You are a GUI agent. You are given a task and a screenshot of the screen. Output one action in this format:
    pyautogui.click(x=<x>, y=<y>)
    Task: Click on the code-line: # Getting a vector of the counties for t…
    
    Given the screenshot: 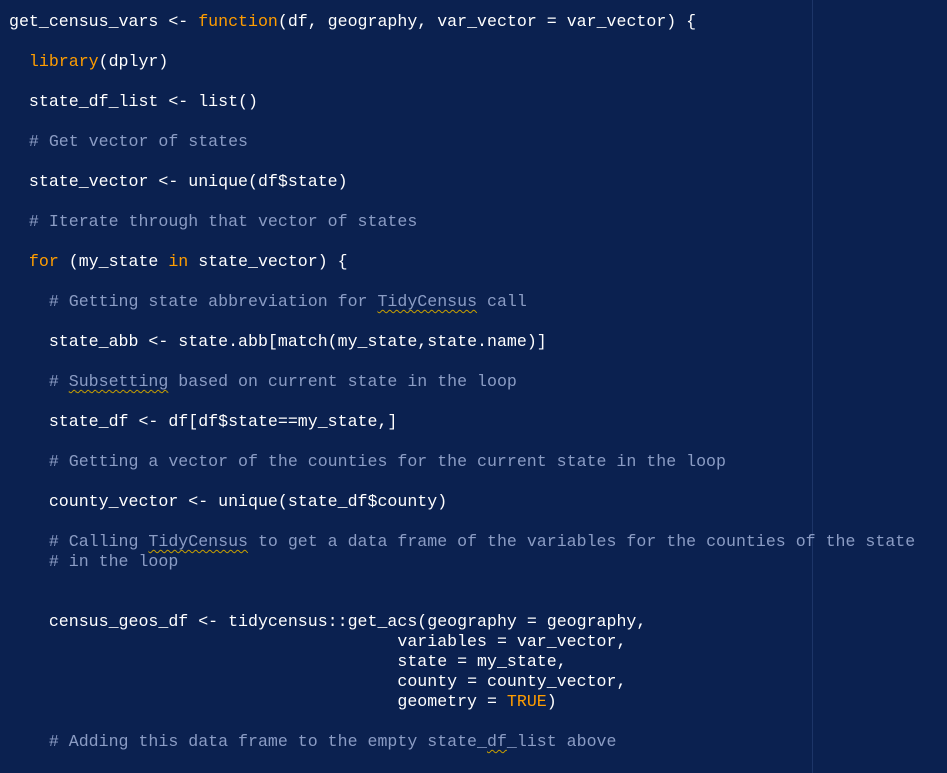 What is the action you would take?
    pyautogui.click(x=462, y=462)
    